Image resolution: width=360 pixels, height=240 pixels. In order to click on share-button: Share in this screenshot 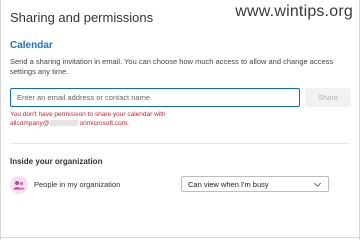, I will do `click(328, 97)`.